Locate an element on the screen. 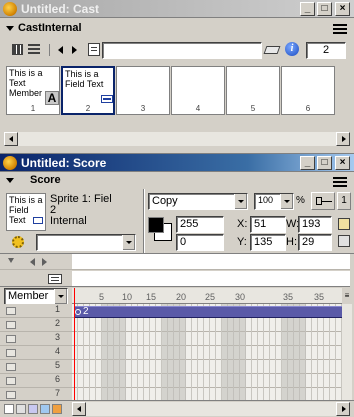  sprite-channel-header: 1 is located at coordinates (36, 311).